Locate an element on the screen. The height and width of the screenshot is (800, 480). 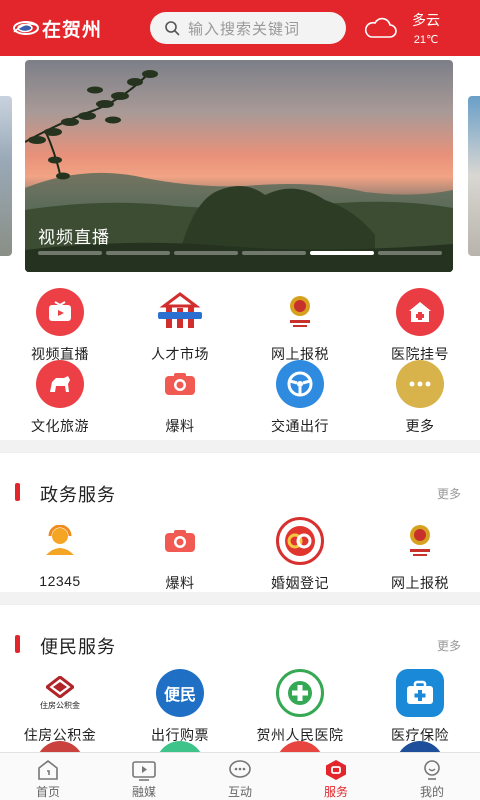
tab-profile: 我的 is located at coordinates (432, 776).